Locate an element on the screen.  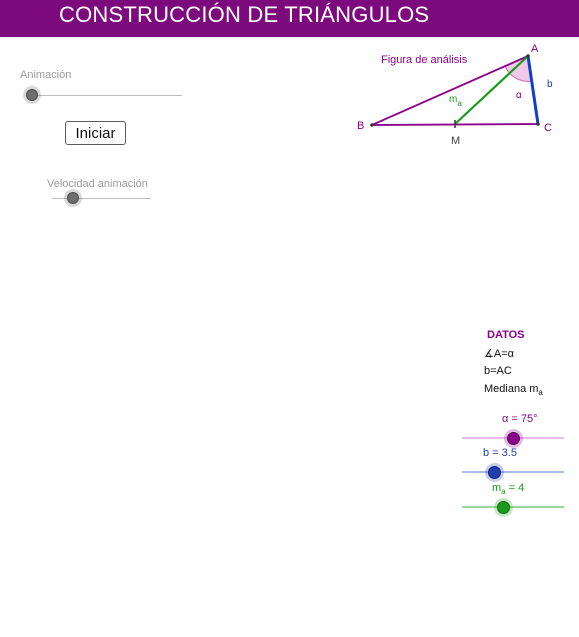
ma-slider-label: ma = 4 is located at coordinates (508, 489).